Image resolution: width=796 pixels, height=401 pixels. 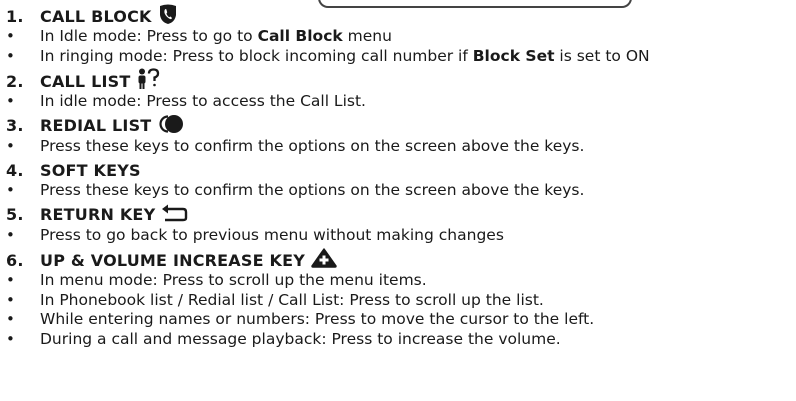 What do you see at coordinates (85, 81) in the screenshot?
I see `section-title: CALL LIST` at bounding box center [85, 81].